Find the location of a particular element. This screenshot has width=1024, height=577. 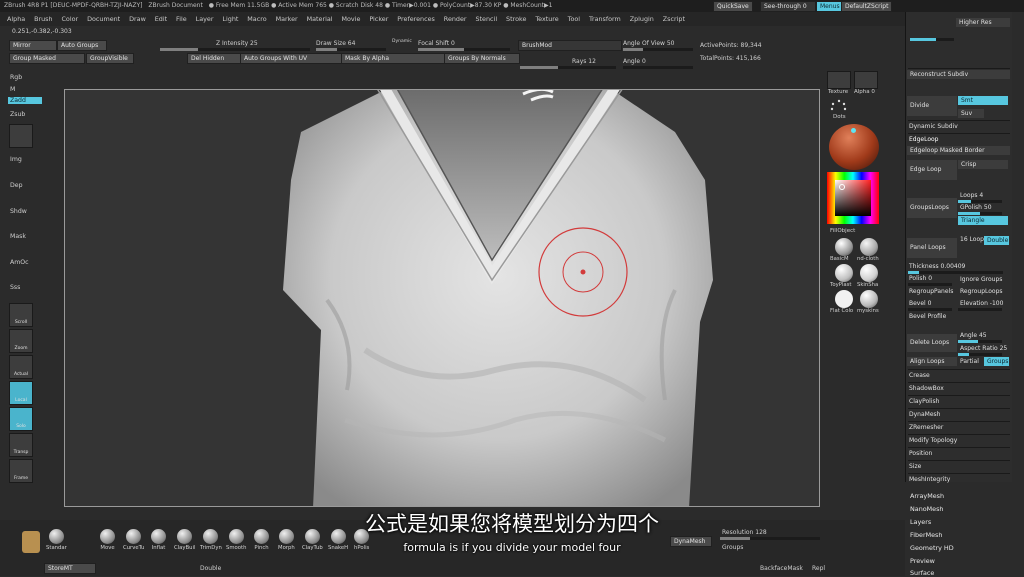

material-myskins-icon is located at coordinates (869, 299).